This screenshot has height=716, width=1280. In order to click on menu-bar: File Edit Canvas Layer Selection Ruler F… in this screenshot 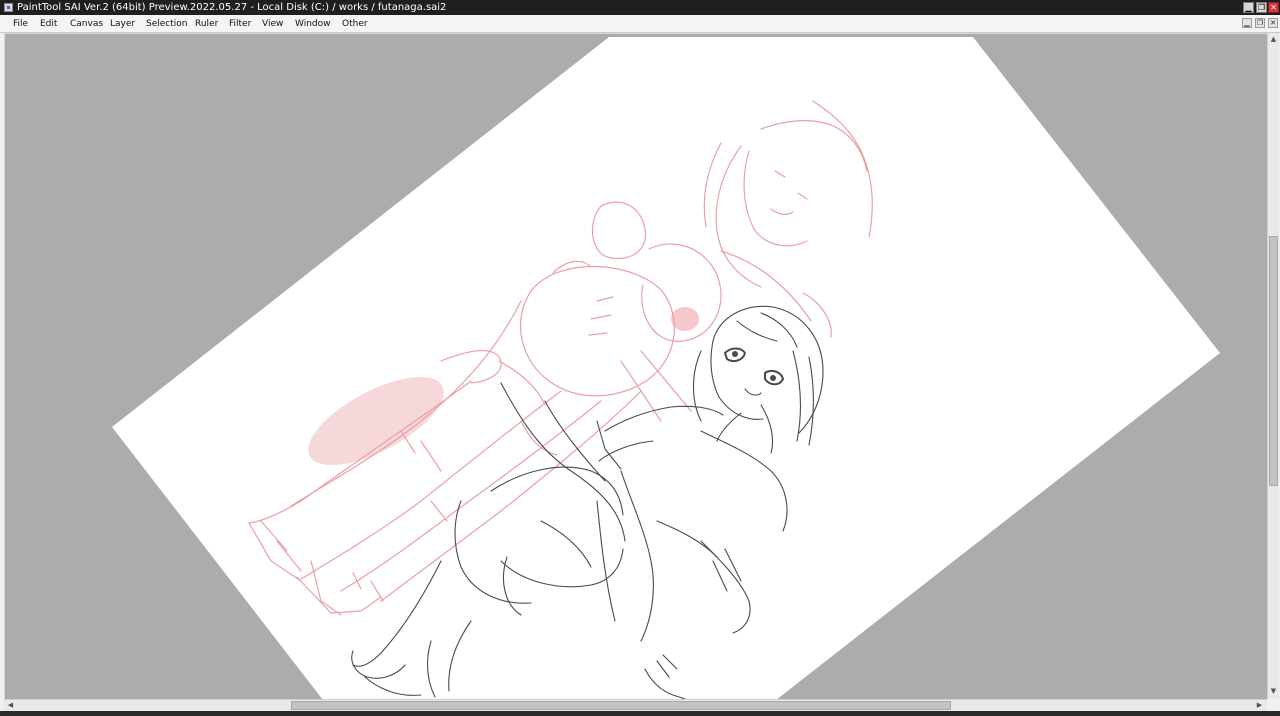, I will do `click(640, 24)`.